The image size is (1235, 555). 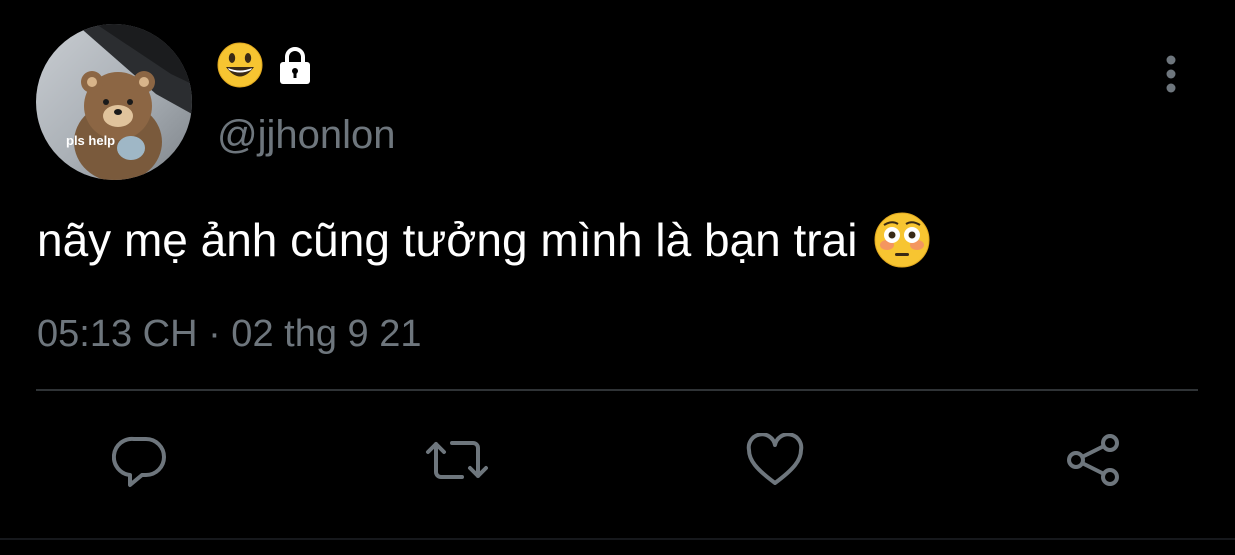 What do you see at coordinates (617, 390) in the screenshot?
I see `divider` at bounding box center [617, 390].